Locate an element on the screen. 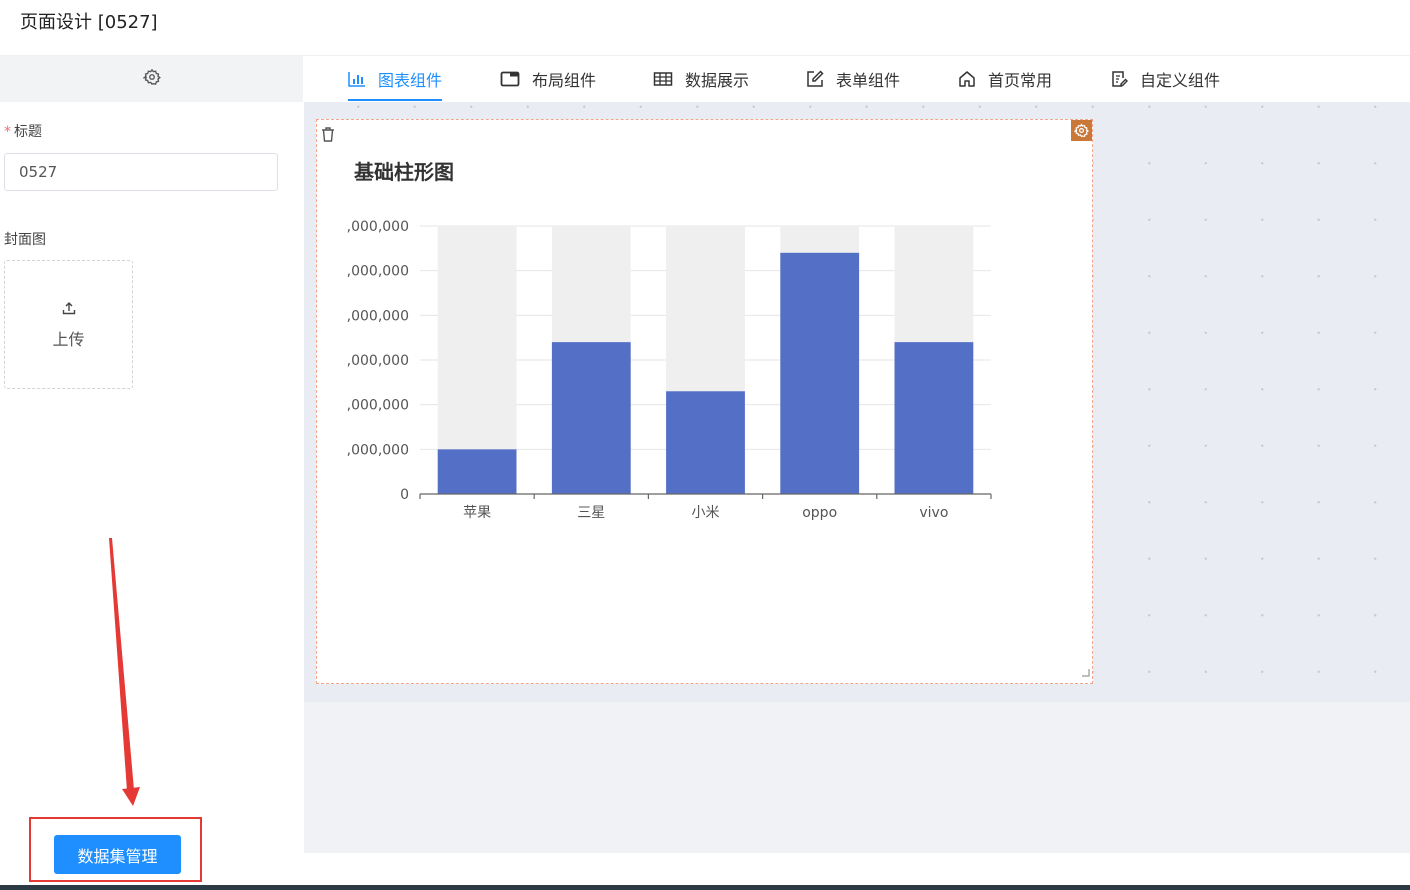 The height and width of the screenshot is (890, 1410). bottom-scrollbar is located at coordinates (705, 887).